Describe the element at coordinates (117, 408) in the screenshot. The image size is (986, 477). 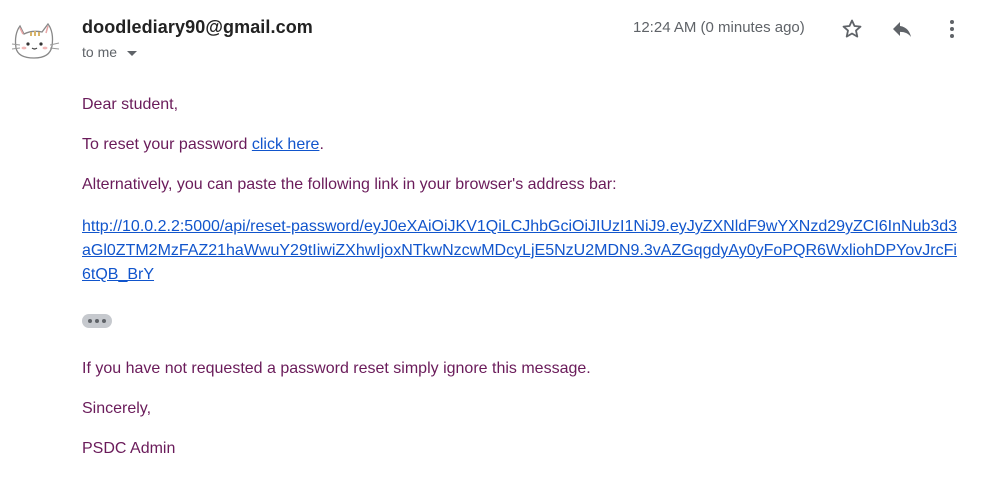
I see `closing: Sincerely,` at that location.